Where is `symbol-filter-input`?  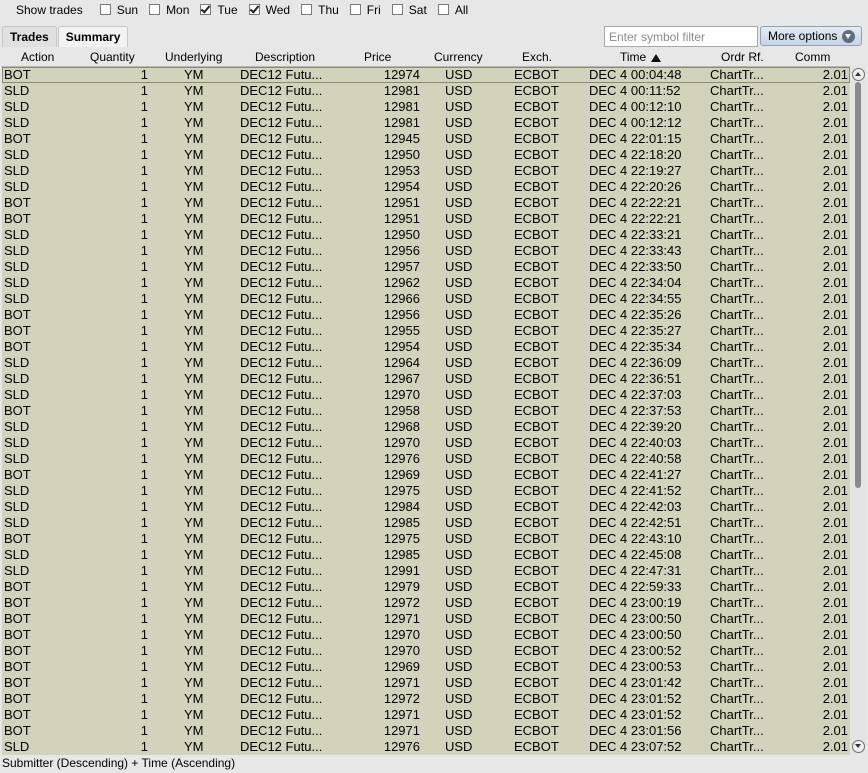 symbol-filter-input is located at coordinates (681, 36).